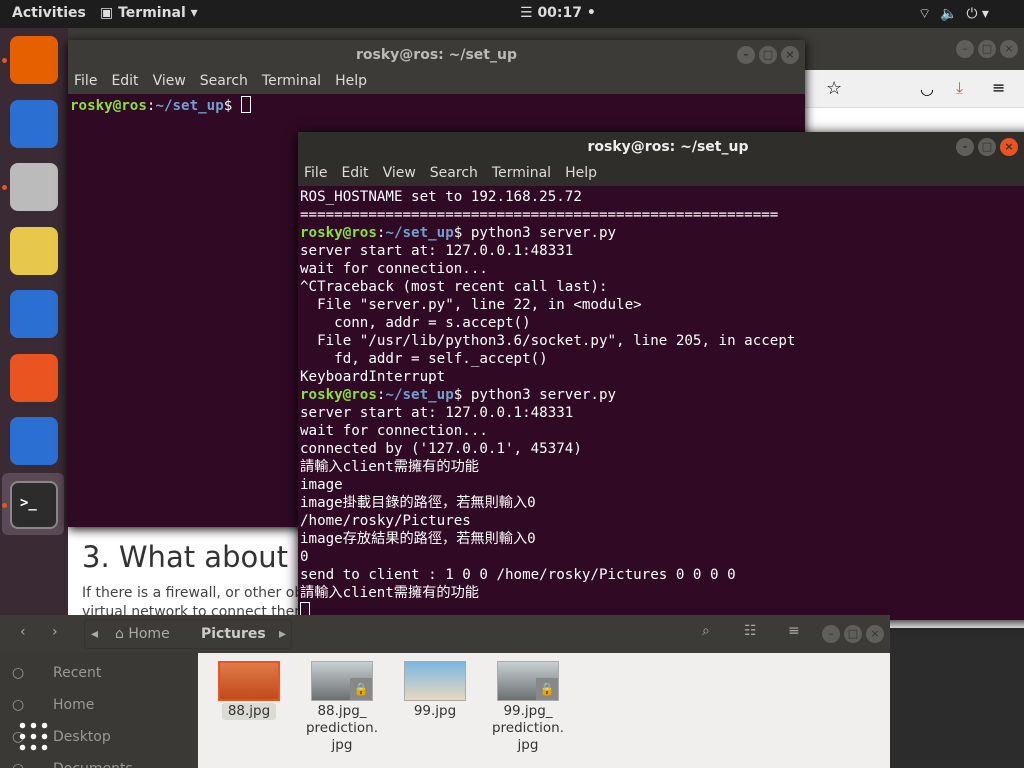 The height and width of the screenshot is (768, 1024). What do you see at coordinates (23, 632) in the screenshot?
I see `back-button: ‹` at bounding box center [23, 632].